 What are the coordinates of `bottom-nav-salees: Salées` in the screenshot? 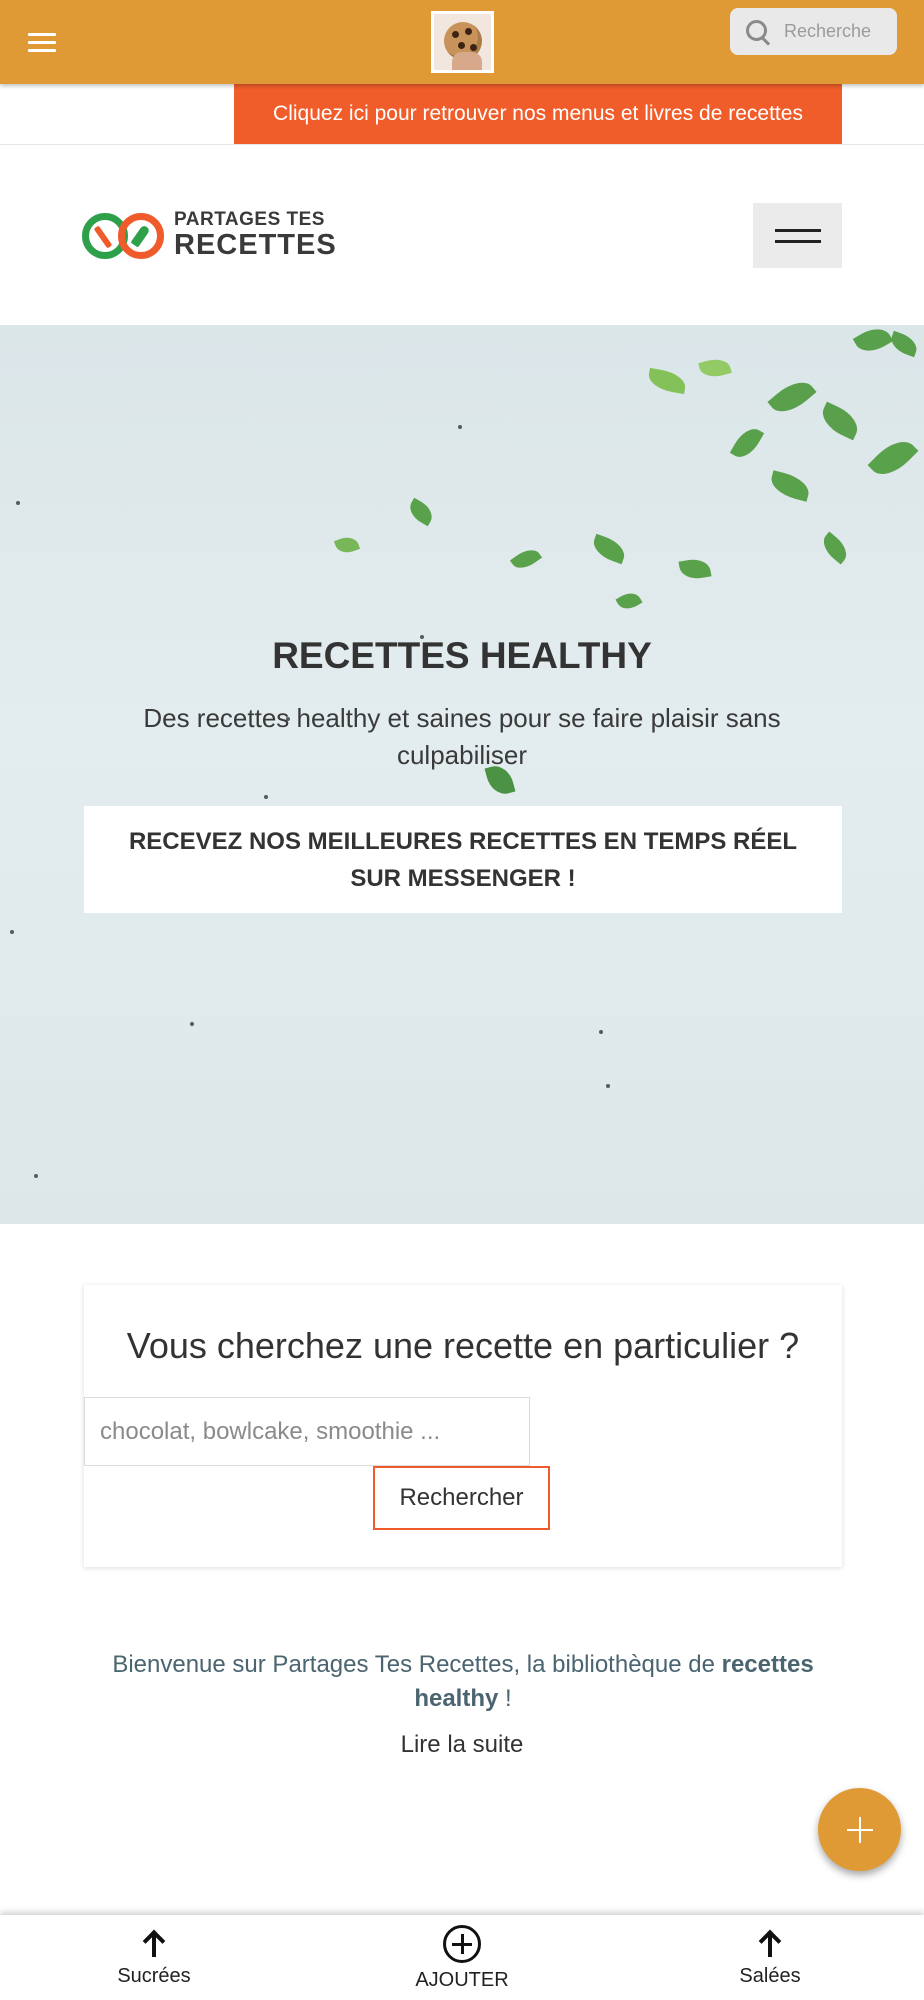 It's located at (770, 1957).